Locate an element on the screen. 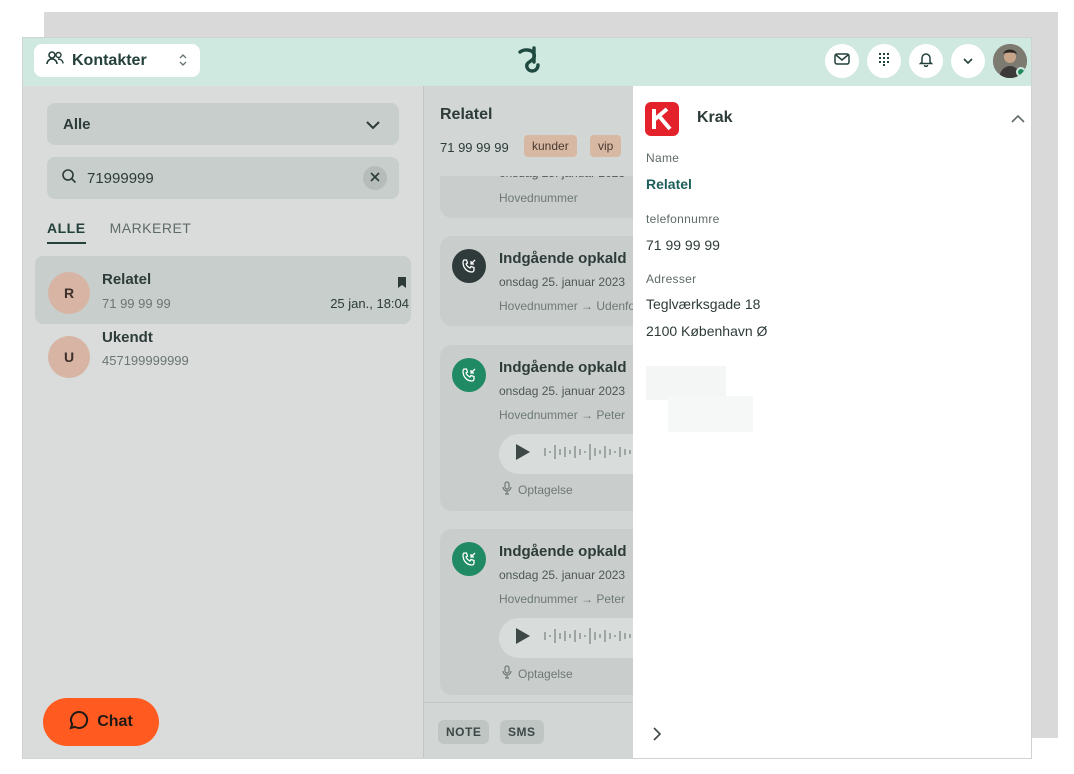  note-button: NOTE is located at coordinates (464, 732).